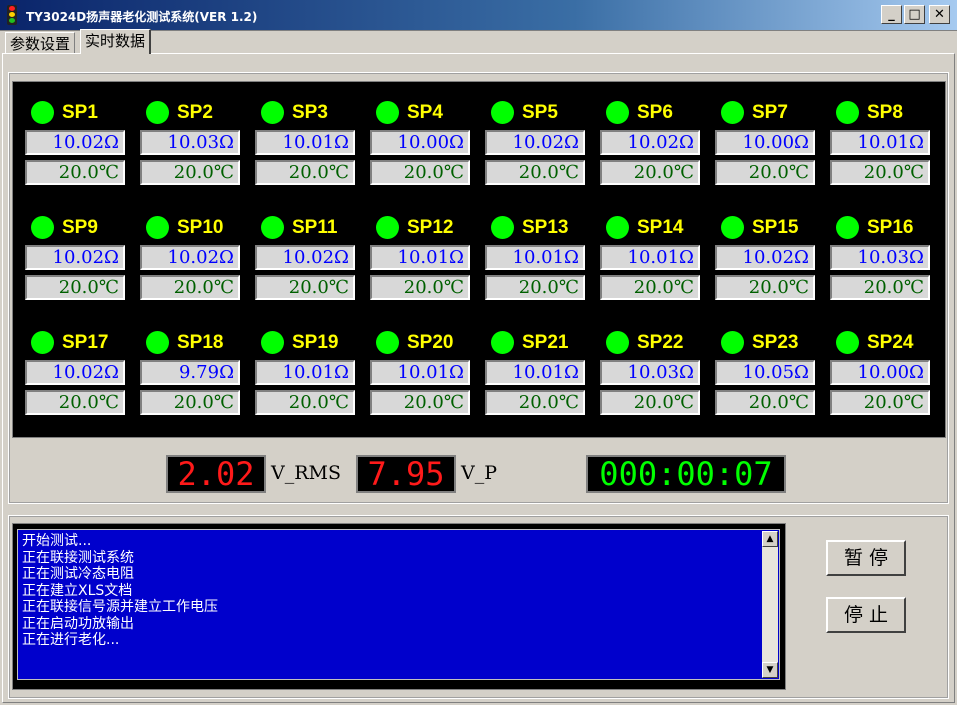 The image size is (957, 705). Describe the element at coordinates (85, 342) in the screenshot. I see `speaker-label: SP17` at that location.